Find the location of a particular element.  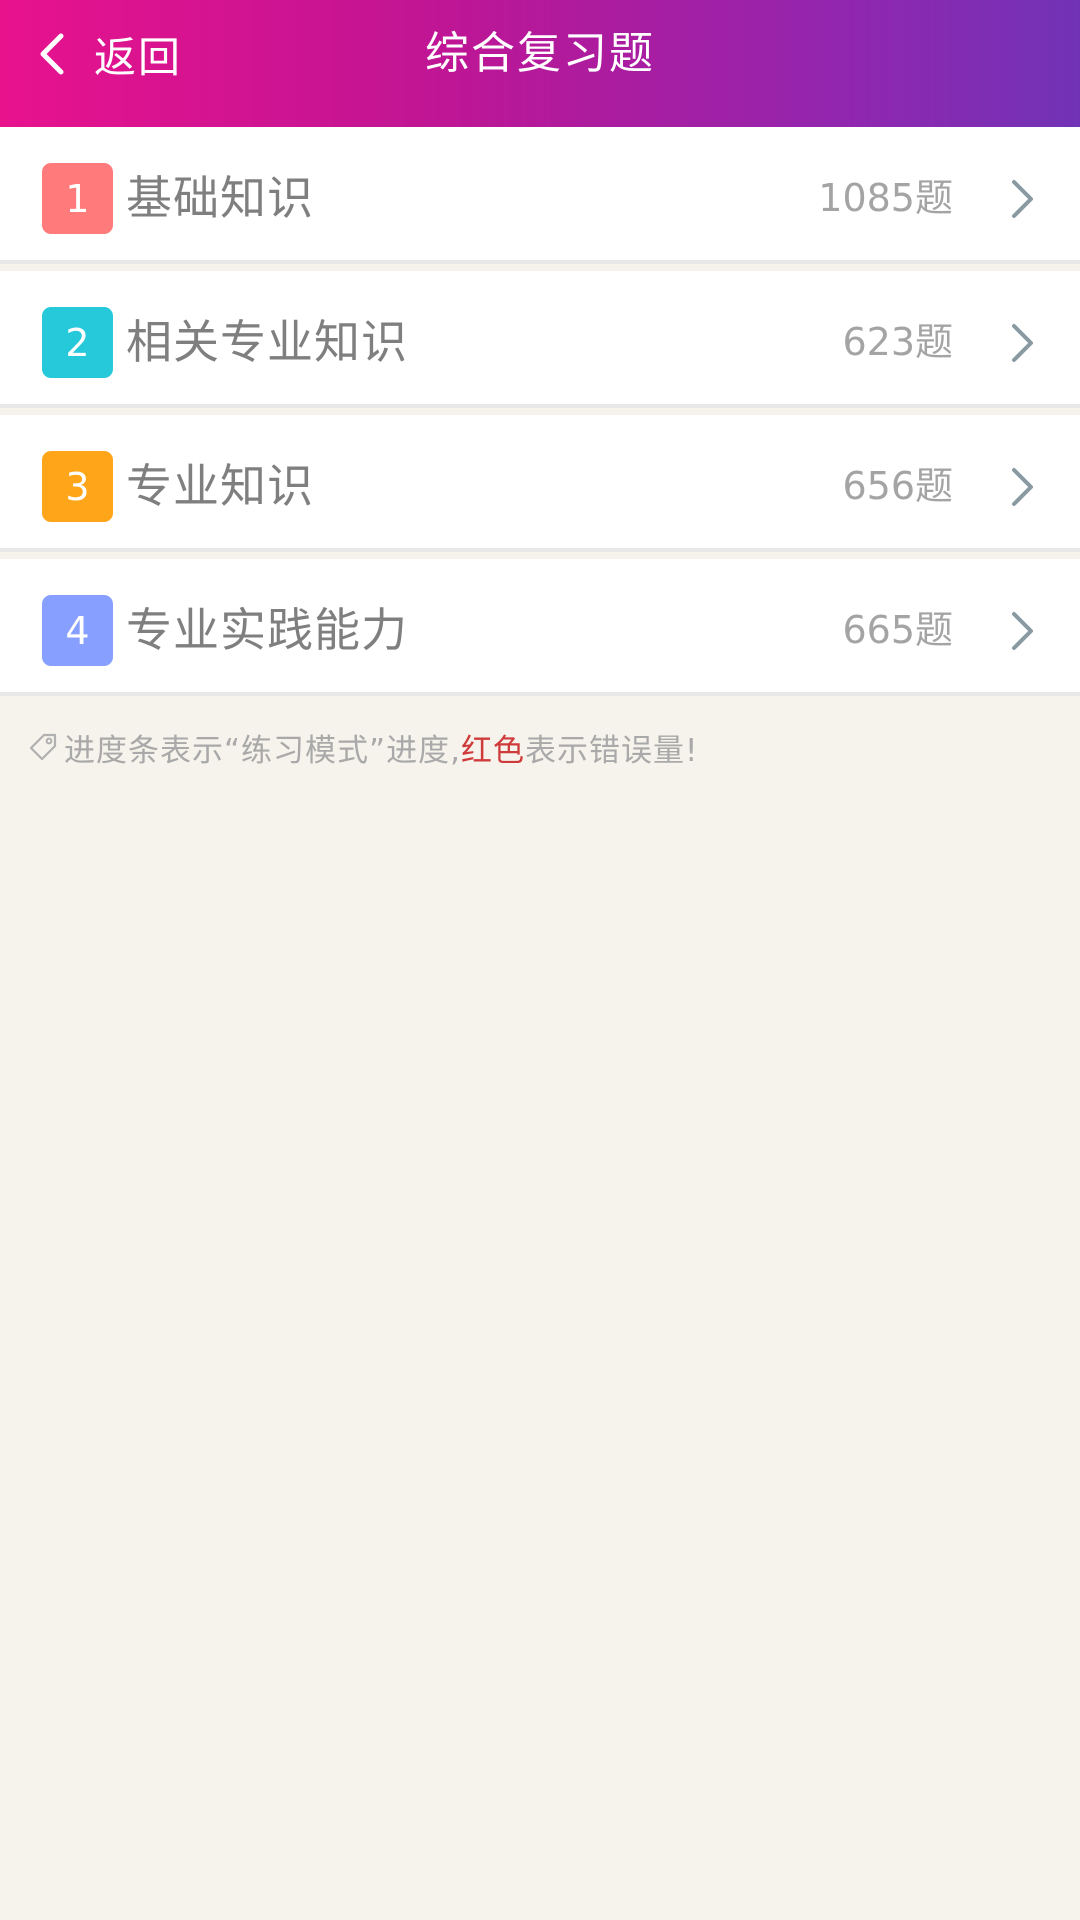

item-number-badge: 3 is located at coordinates (77, 486).